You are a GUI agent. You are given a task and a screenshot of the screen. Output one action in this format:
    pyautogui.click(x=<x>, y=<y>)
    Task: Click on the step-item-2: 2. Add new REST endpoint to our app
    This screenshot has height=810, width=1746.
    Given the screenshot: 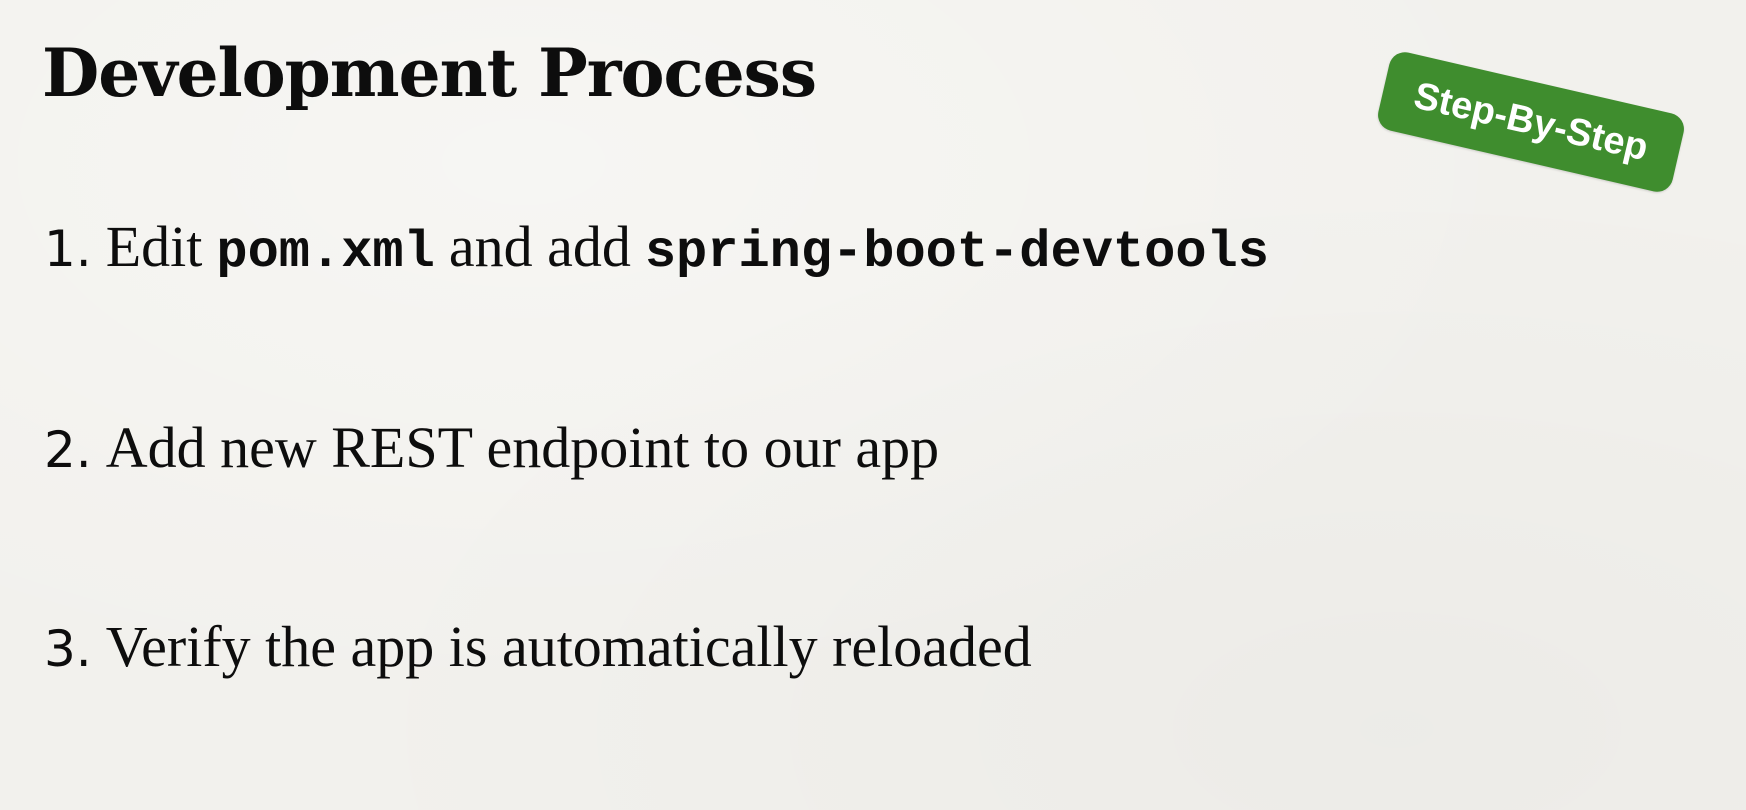 What is the action you would take?
    pyautogui.click(x=491, y=448)
    